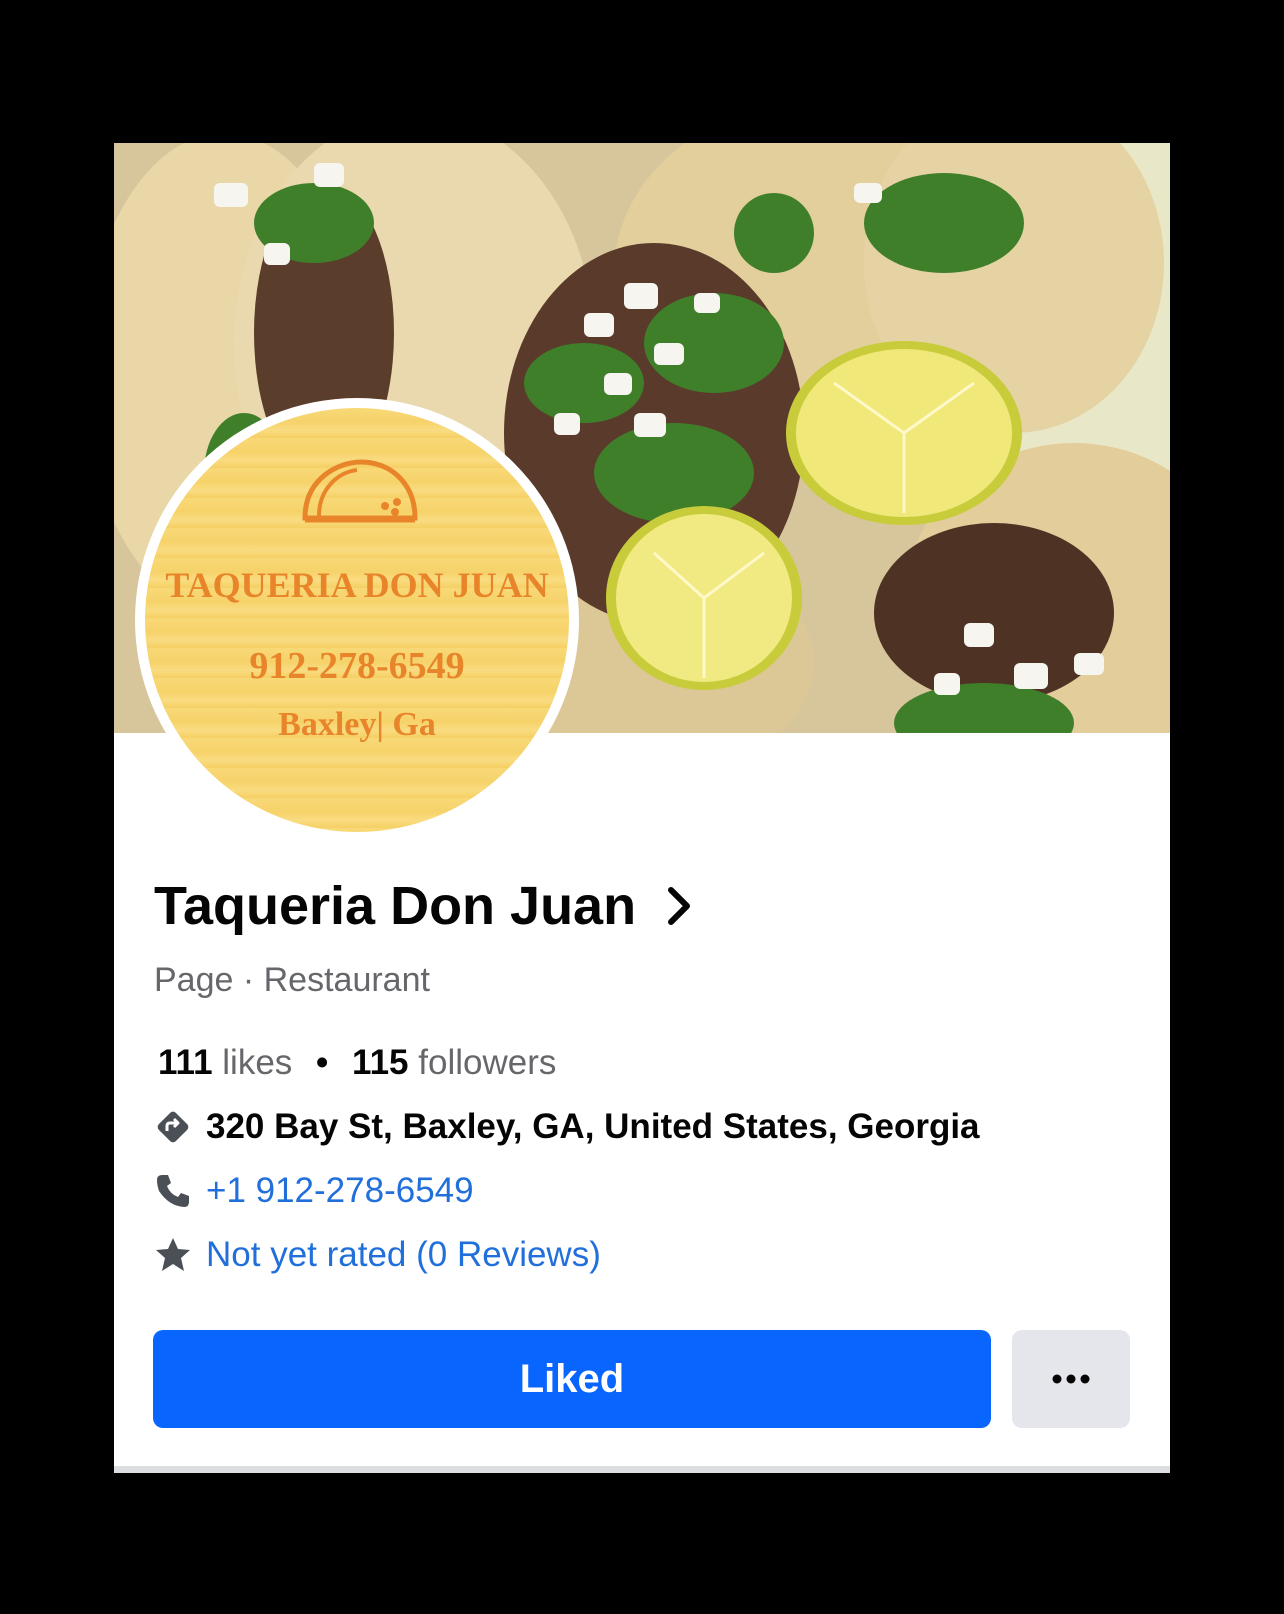 The width and height of the screenshot is (1284, 1614). Describe the element at coordinates (292, 980) in the screenshot. I see `page-category: Page · Restaurant` at that location.